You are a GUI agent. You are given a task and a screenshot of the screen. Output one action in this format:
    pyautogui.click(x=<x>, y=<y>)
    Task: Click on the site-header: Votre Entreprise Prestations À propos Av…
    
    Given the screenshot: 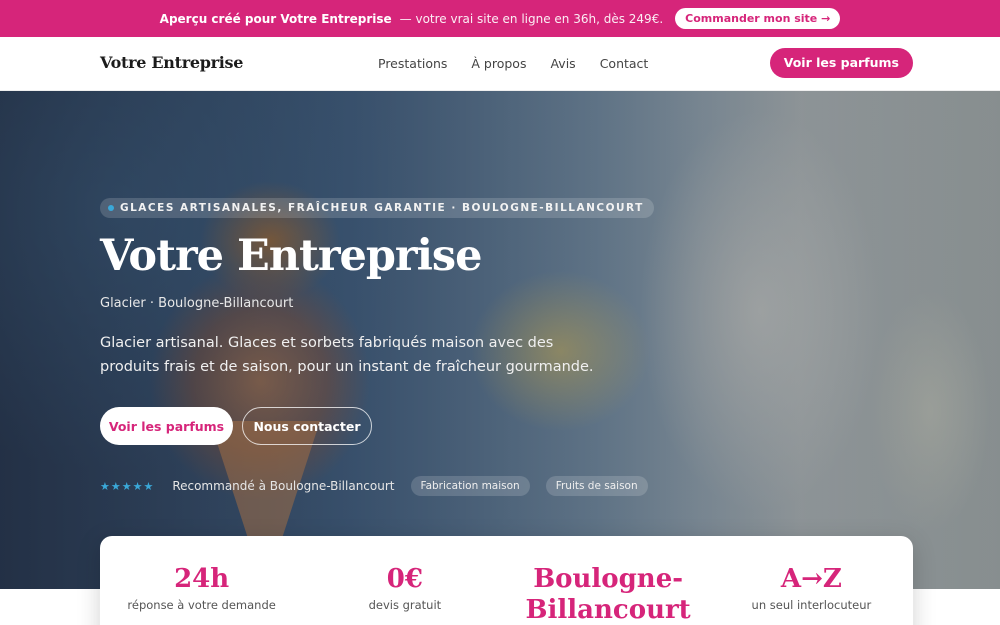 What is the action you would take?
    pyautogui.click(x=500, y=64)
    